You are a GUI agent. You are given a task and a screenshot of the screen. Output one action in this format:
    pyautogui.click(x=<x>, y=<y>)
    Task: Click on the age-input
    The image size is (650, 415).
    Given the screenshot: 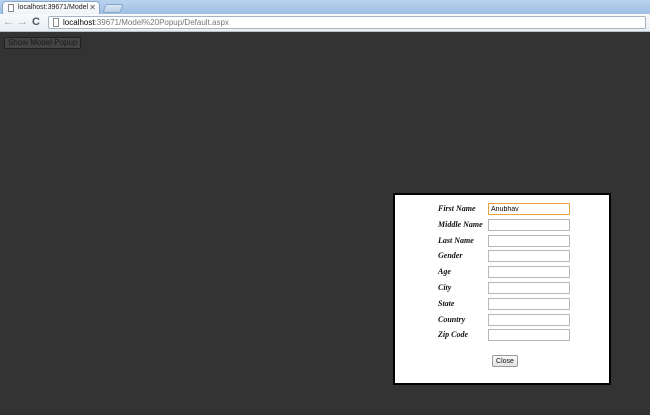 What is the action you would take?
    pyautogui.click(x=529, y=272)
    